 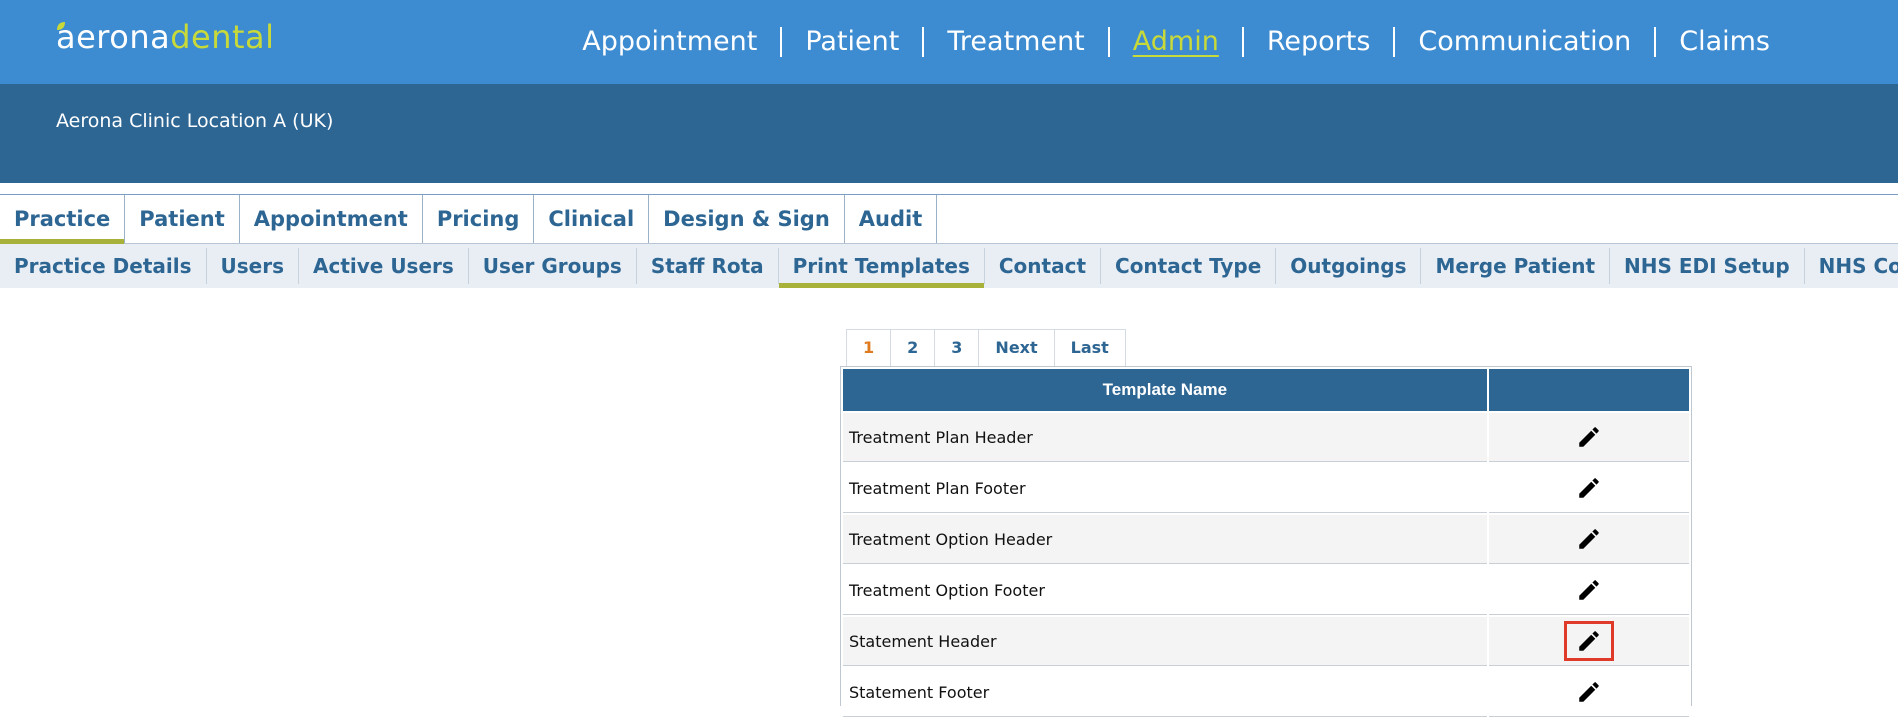 What do you see at coordinates (1165, 488) in the screenshot?
I see `template-name: Treatment Plan Footer` at bounding box center [1165, 488].